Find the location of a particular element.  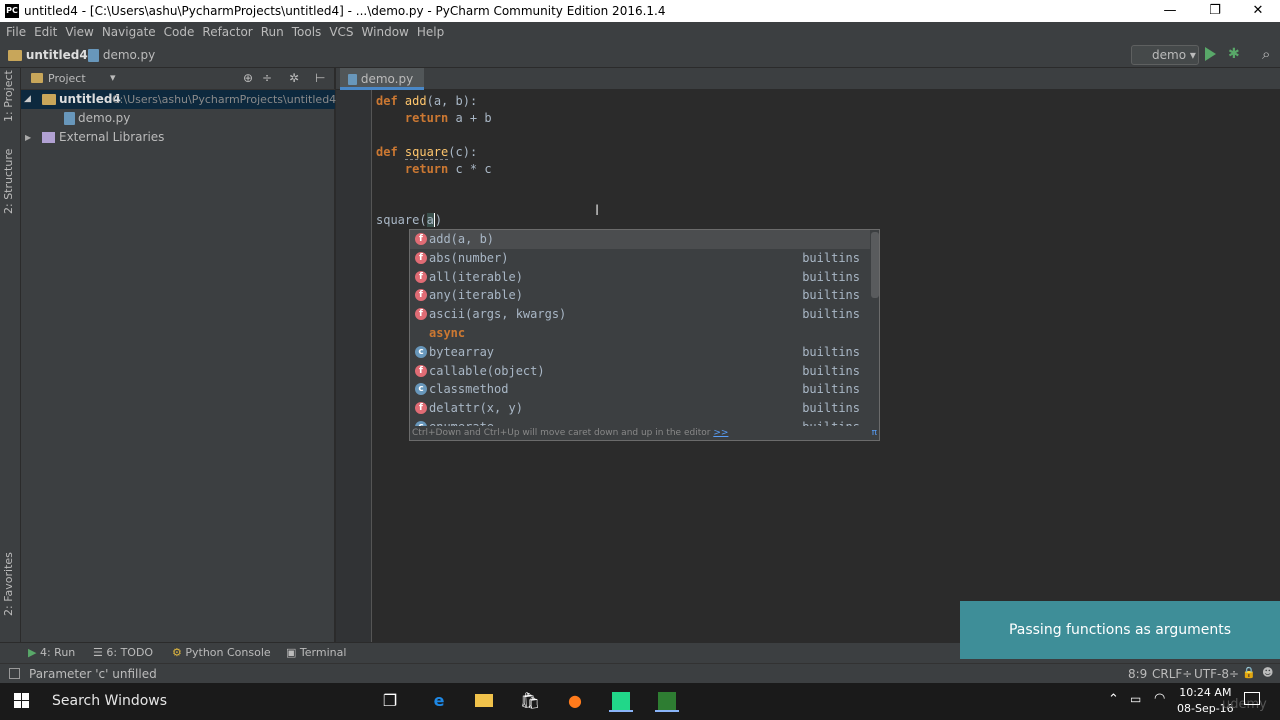

expand-arrow-icon: ◢ is located at coordinates (27, 99).